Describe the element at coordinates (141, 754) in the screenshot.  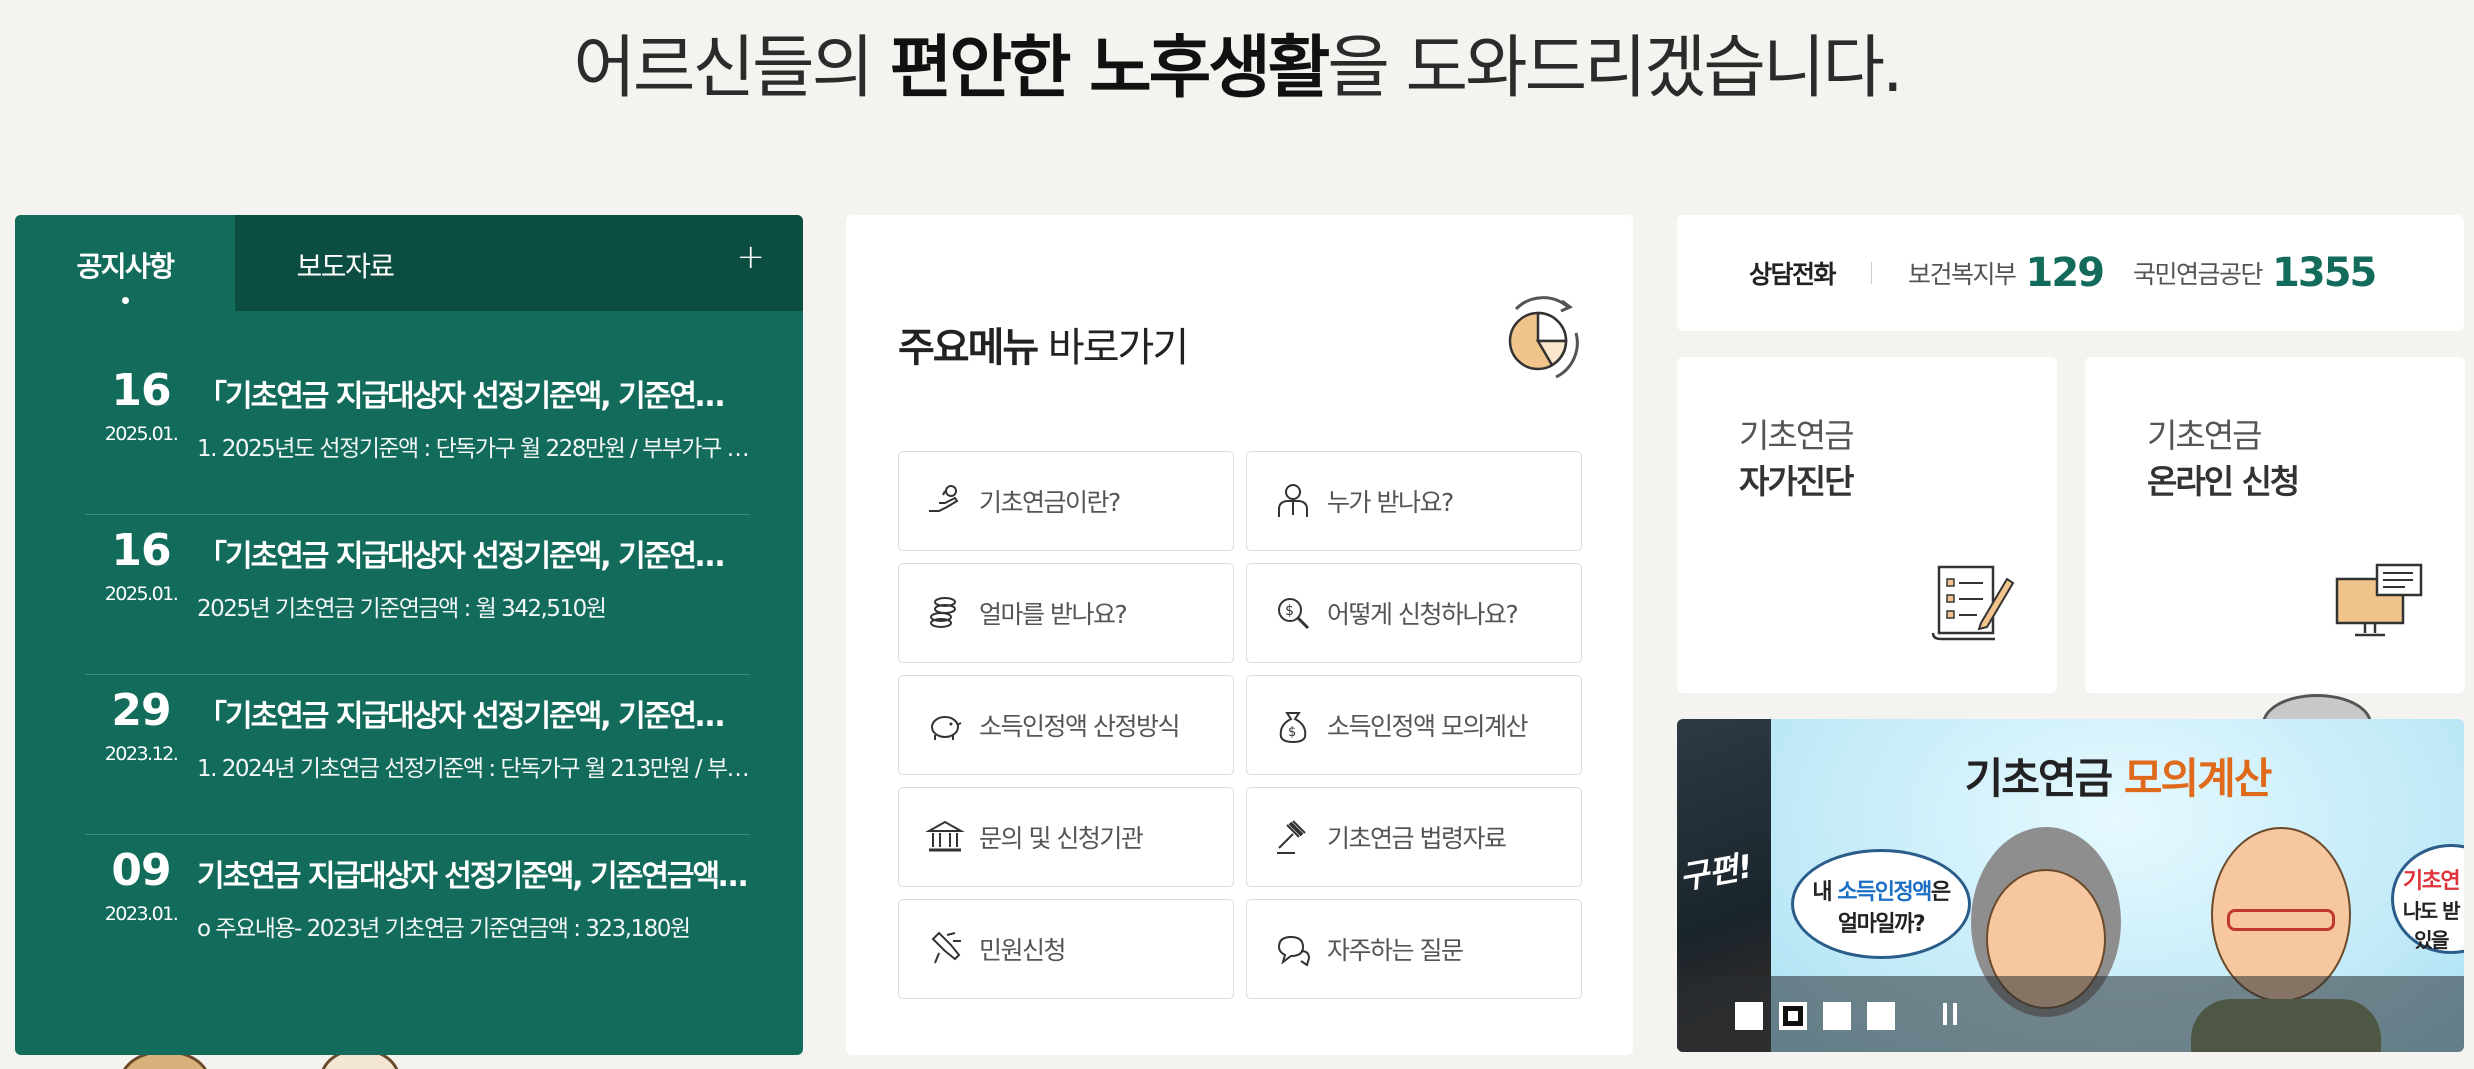
I see `notice-date: 29 2023.12.` at that location.